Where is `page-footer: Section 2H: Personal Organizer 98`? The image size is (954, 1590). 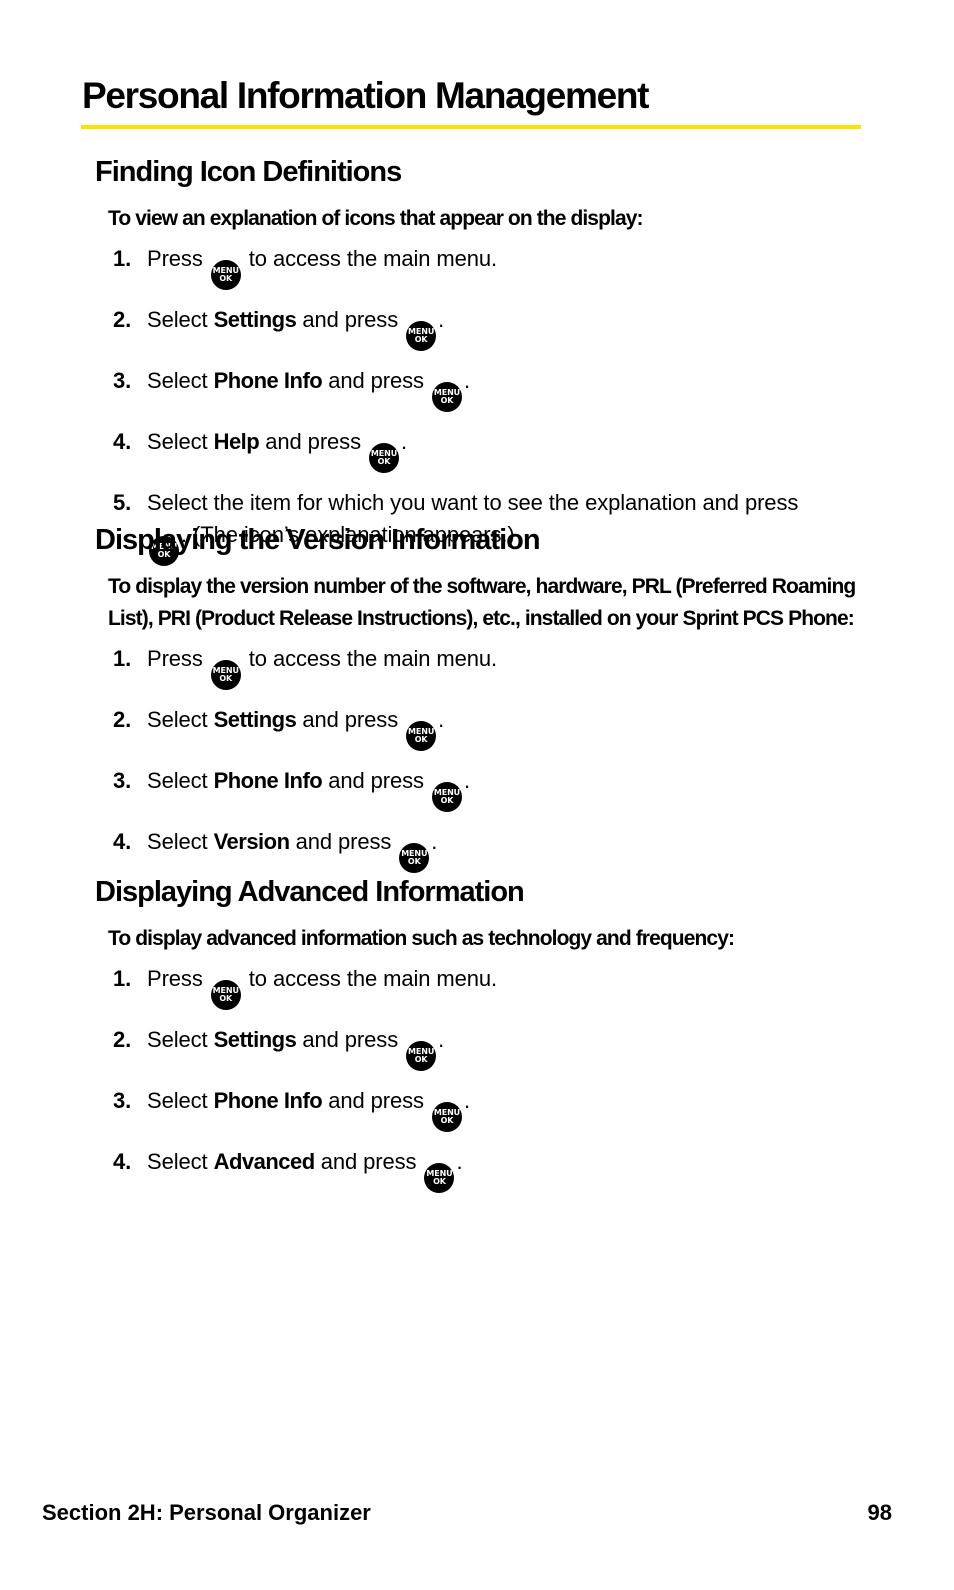
page-footer: Section 2H: Personal Organizer 98 is located at coordinates (467, 1513).